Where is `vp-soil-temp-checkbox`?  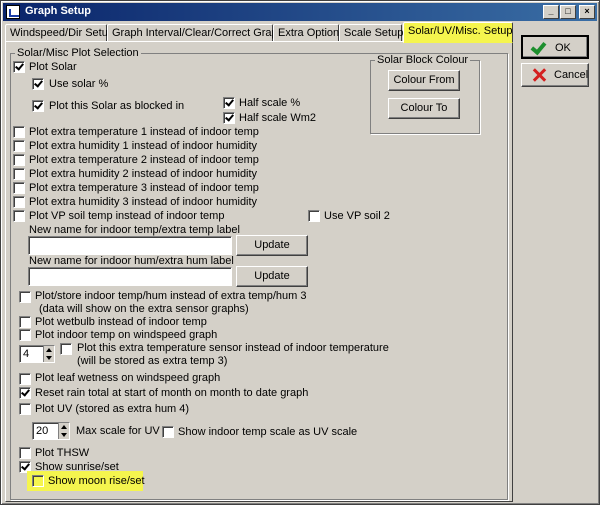
vp-soil-temp-checkbox is located at coordinates (19, 216).